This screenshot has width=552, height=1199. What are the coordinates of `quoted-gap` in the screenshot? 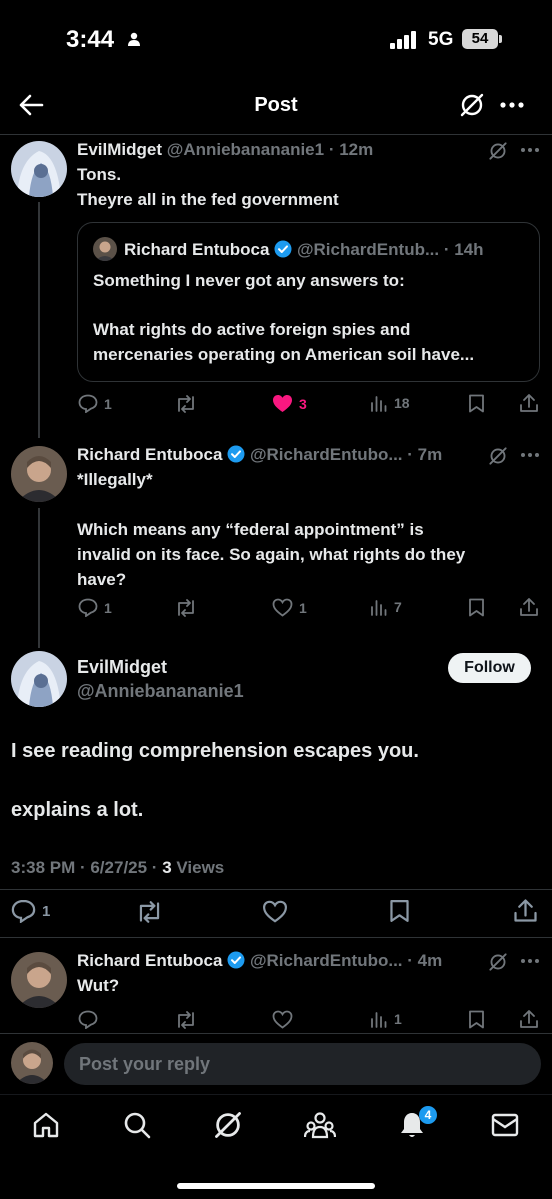 It's located at (283, 305).